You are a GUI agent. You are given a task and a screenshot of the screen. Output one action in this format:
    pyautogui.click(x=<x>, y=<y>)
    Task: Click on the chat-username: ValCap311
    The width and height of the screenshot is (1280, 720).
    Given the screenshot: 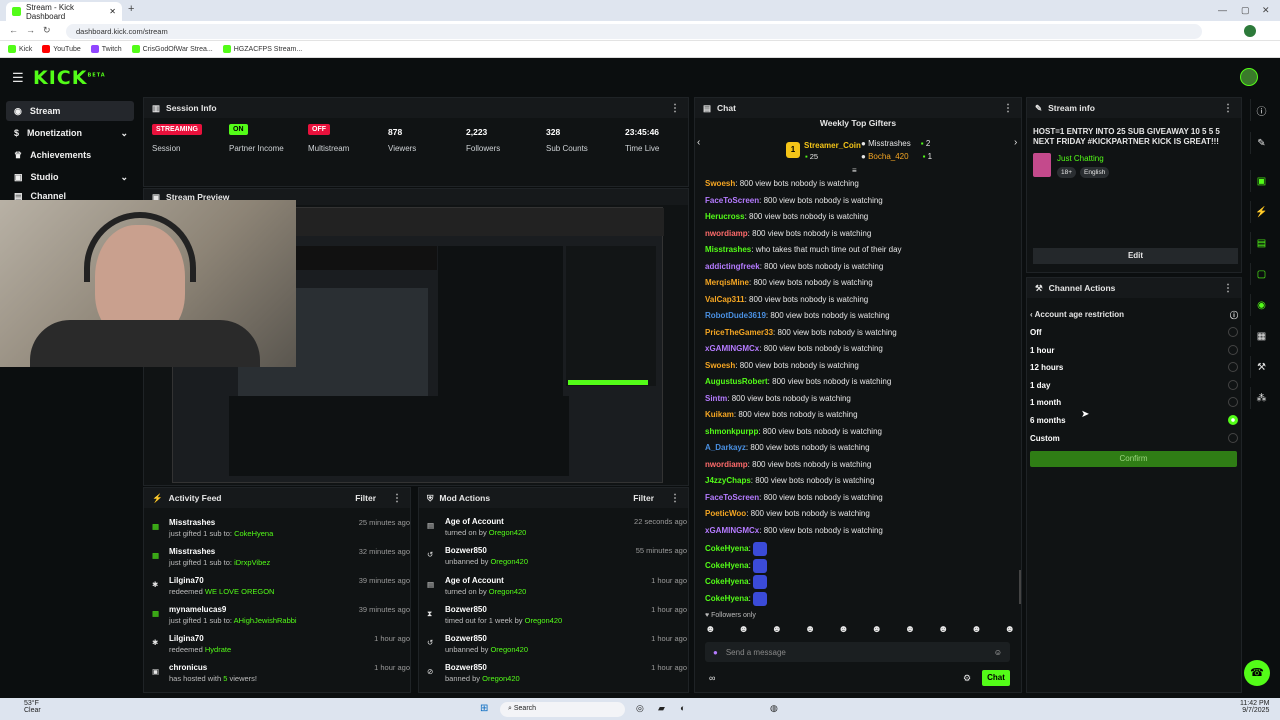 What is the action you would take?
    pyautogui.click(x=725, y=299)
    